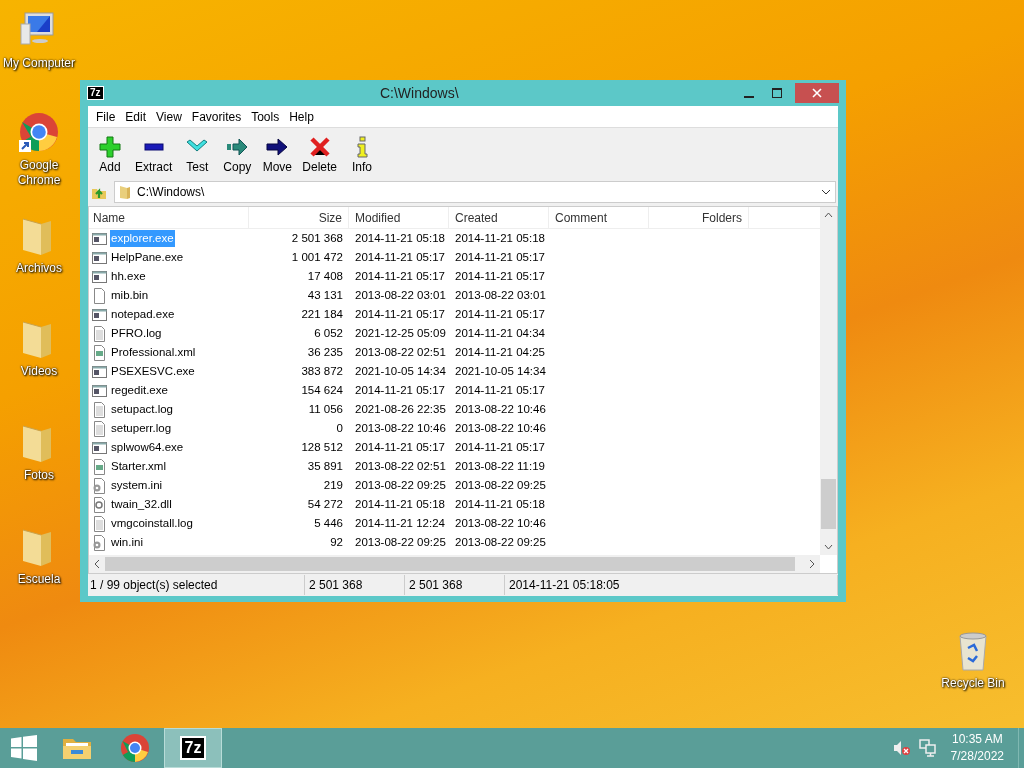 This screenshot has height=768, width=1024. I want to click on table-cell: 2013-08-22 03:01, so click(400, 294).